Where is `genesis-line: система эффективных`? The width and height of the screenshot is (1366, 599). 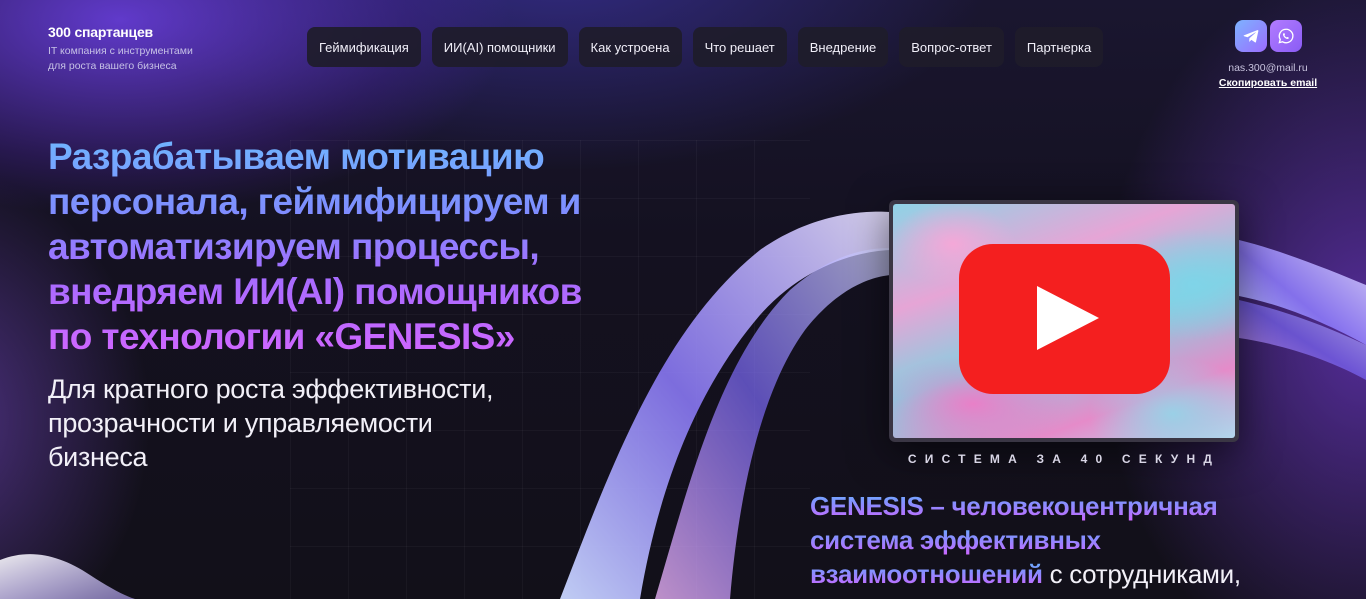 genesis-line: система эффективных is located at coordinates (1070, 540).